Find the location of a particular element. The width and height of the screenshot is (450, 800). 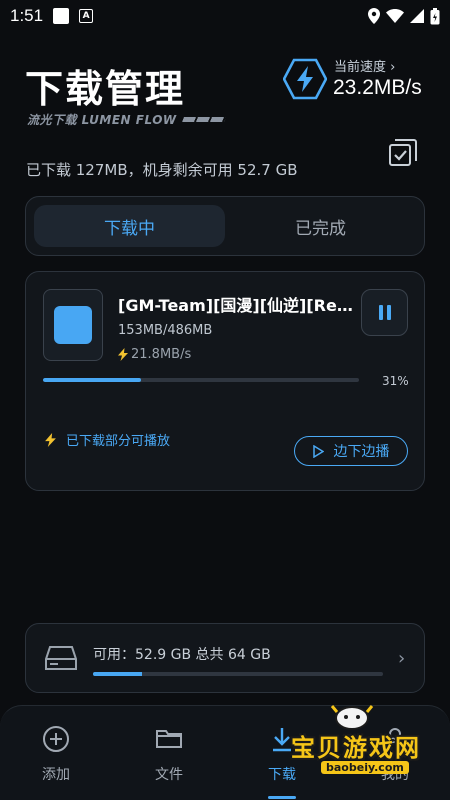

download-progress-percent: 31% is located at coordinates (395, 381).